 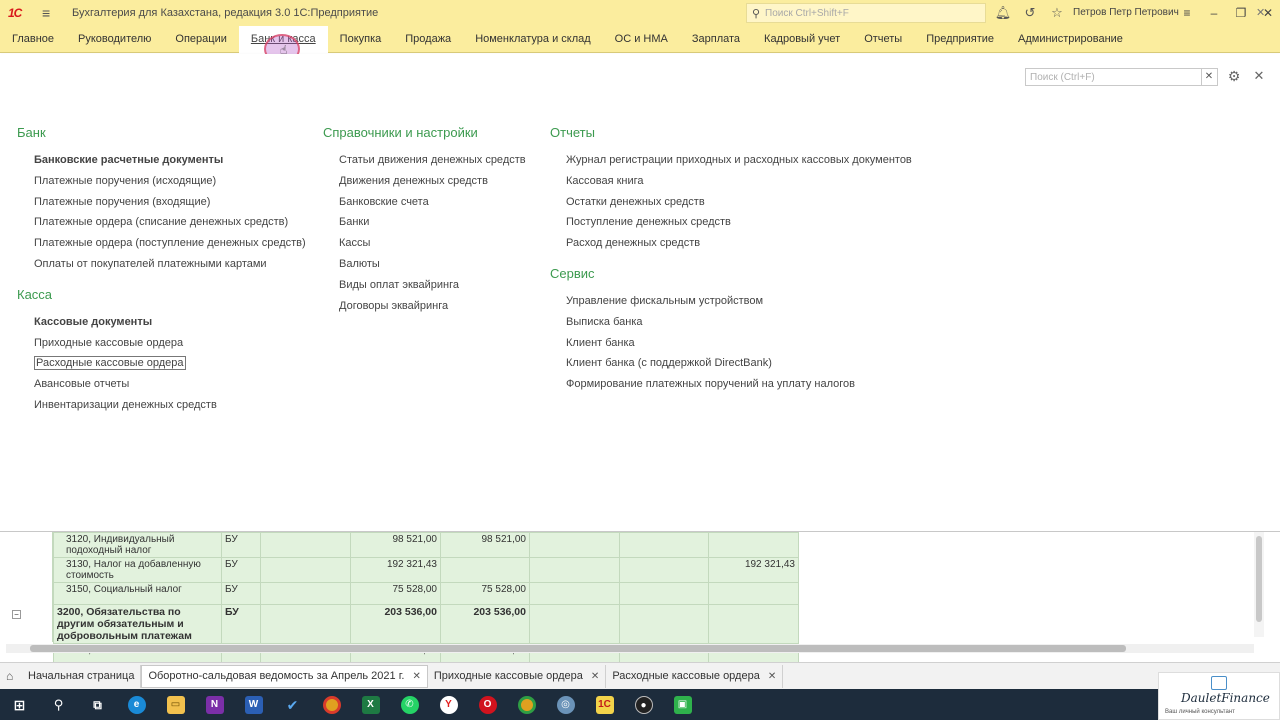 What do you see at coordinates (866, 13) in the screenshot?
I see `global-search-input: ⚲ Поиск Ctrl+Shift+F` at bounding box center [866, 13].